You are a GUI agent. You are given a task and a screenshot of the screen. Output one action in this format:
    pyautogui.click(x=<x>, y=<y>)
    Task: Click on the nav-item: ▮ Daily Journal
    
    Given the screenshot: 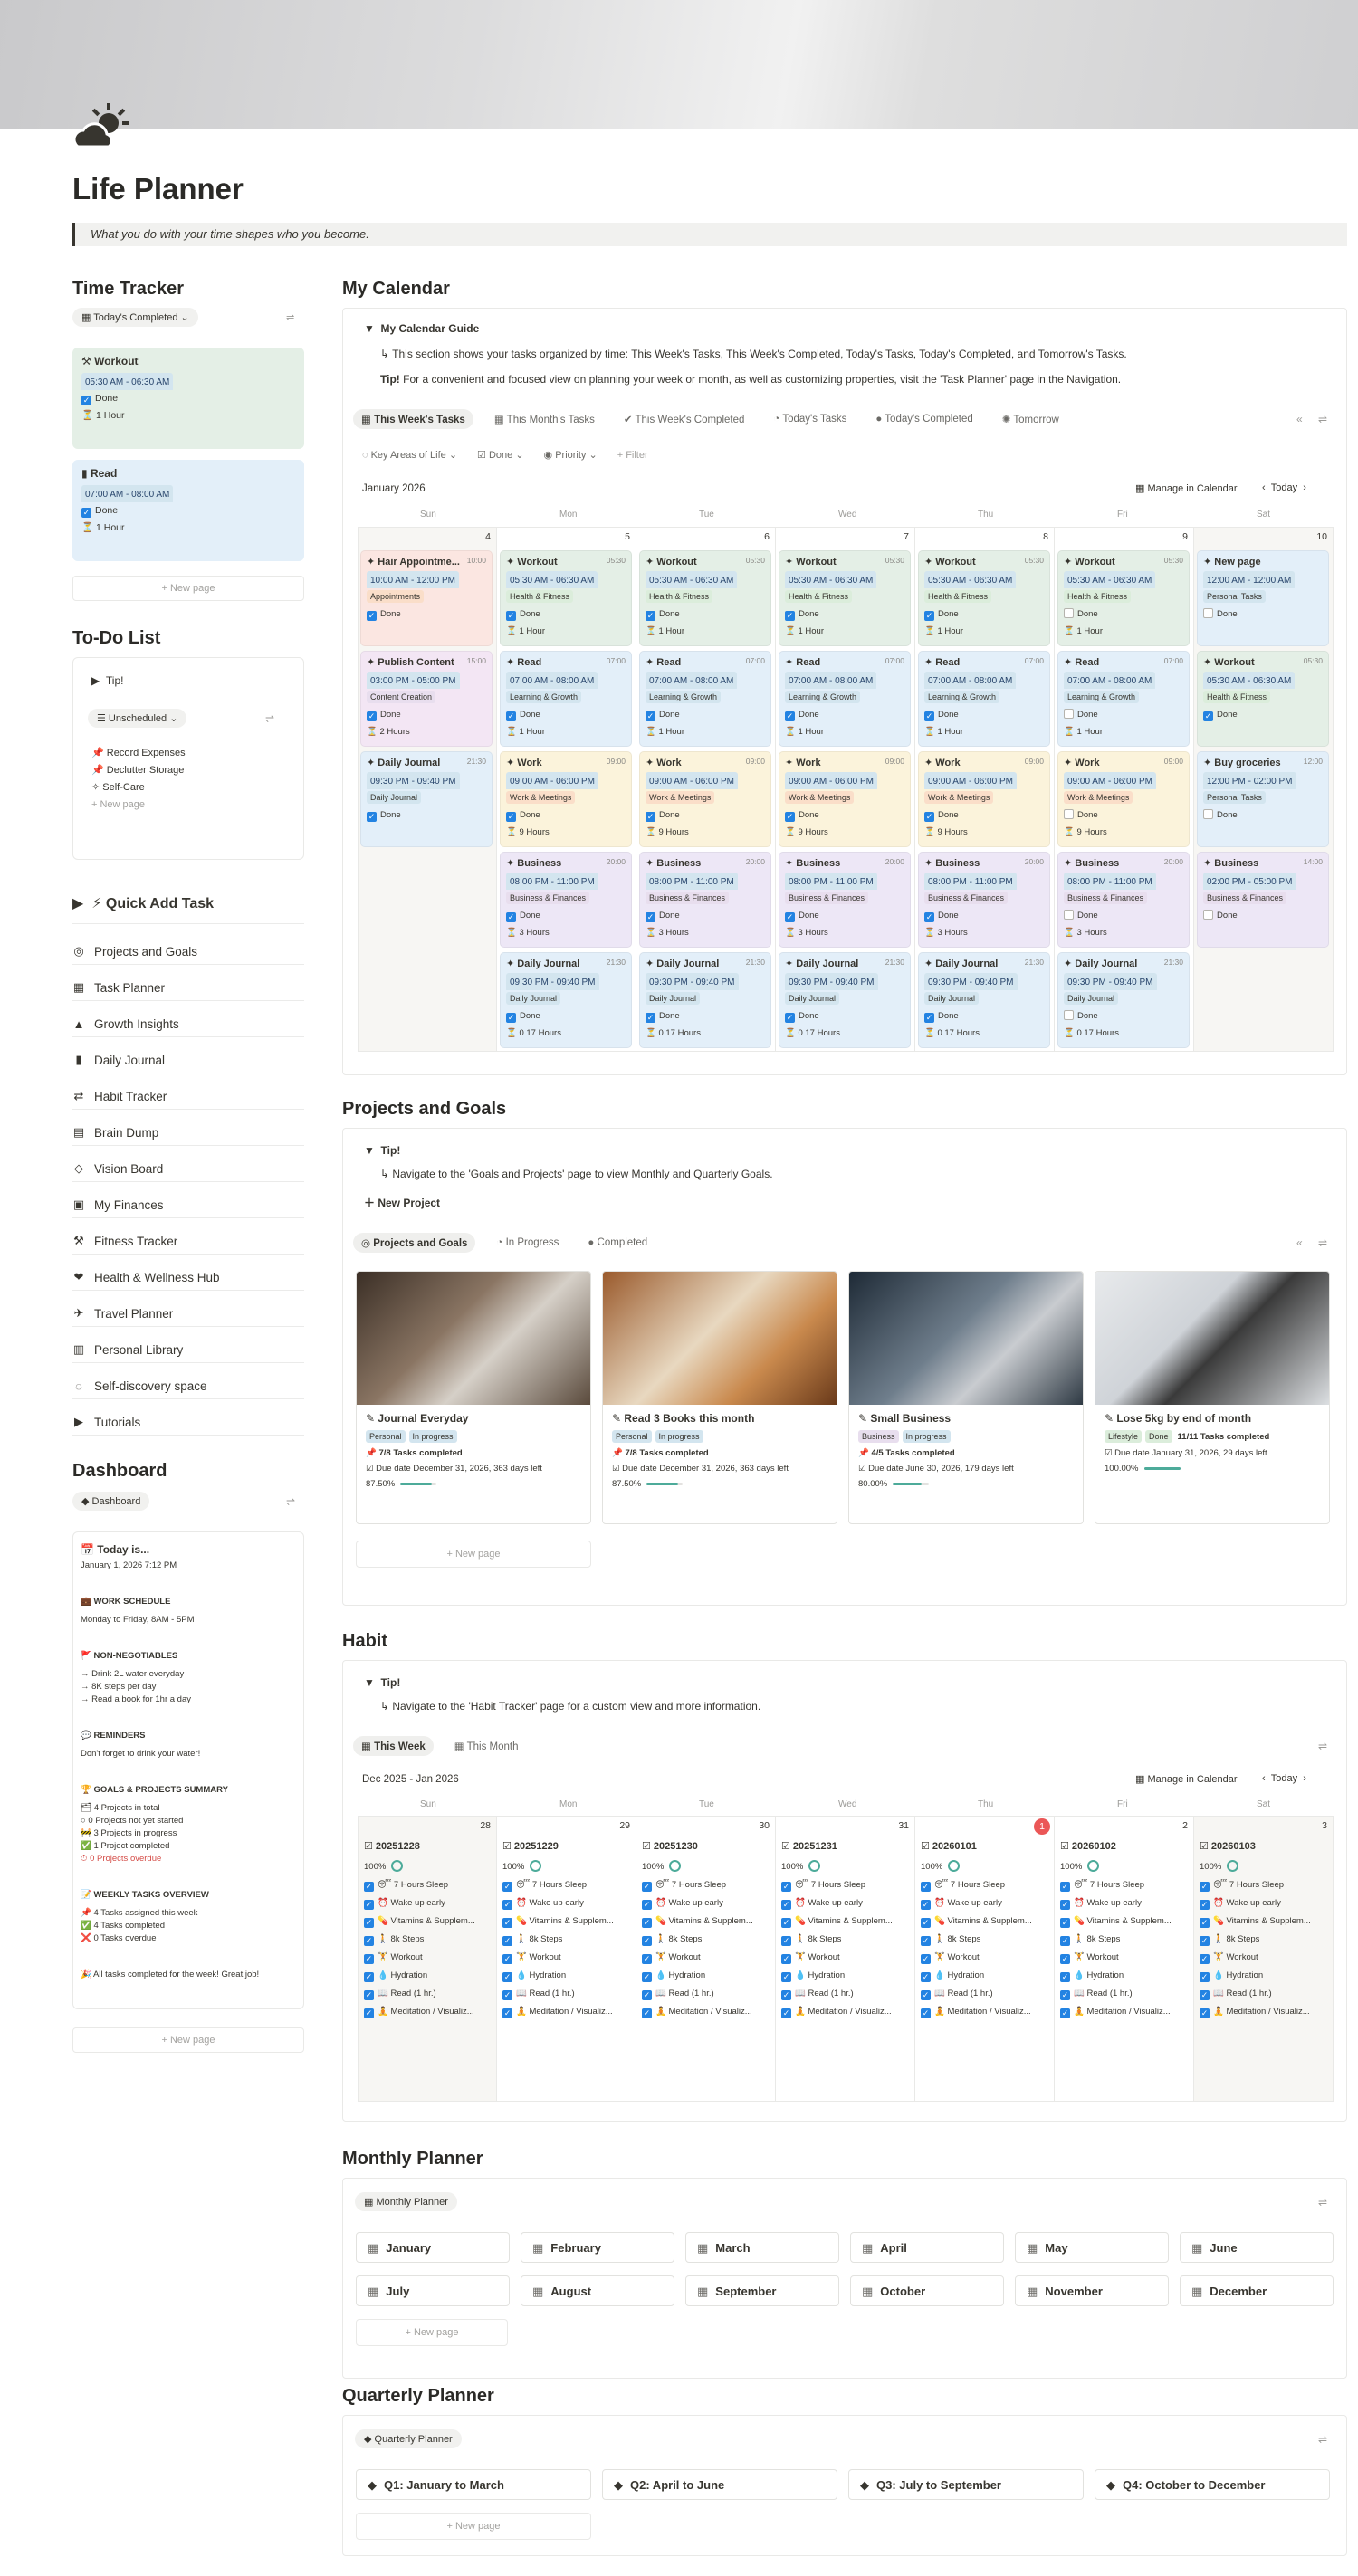 What is the action you would take?
    pyautogui.click(x=188, y=1055)
    